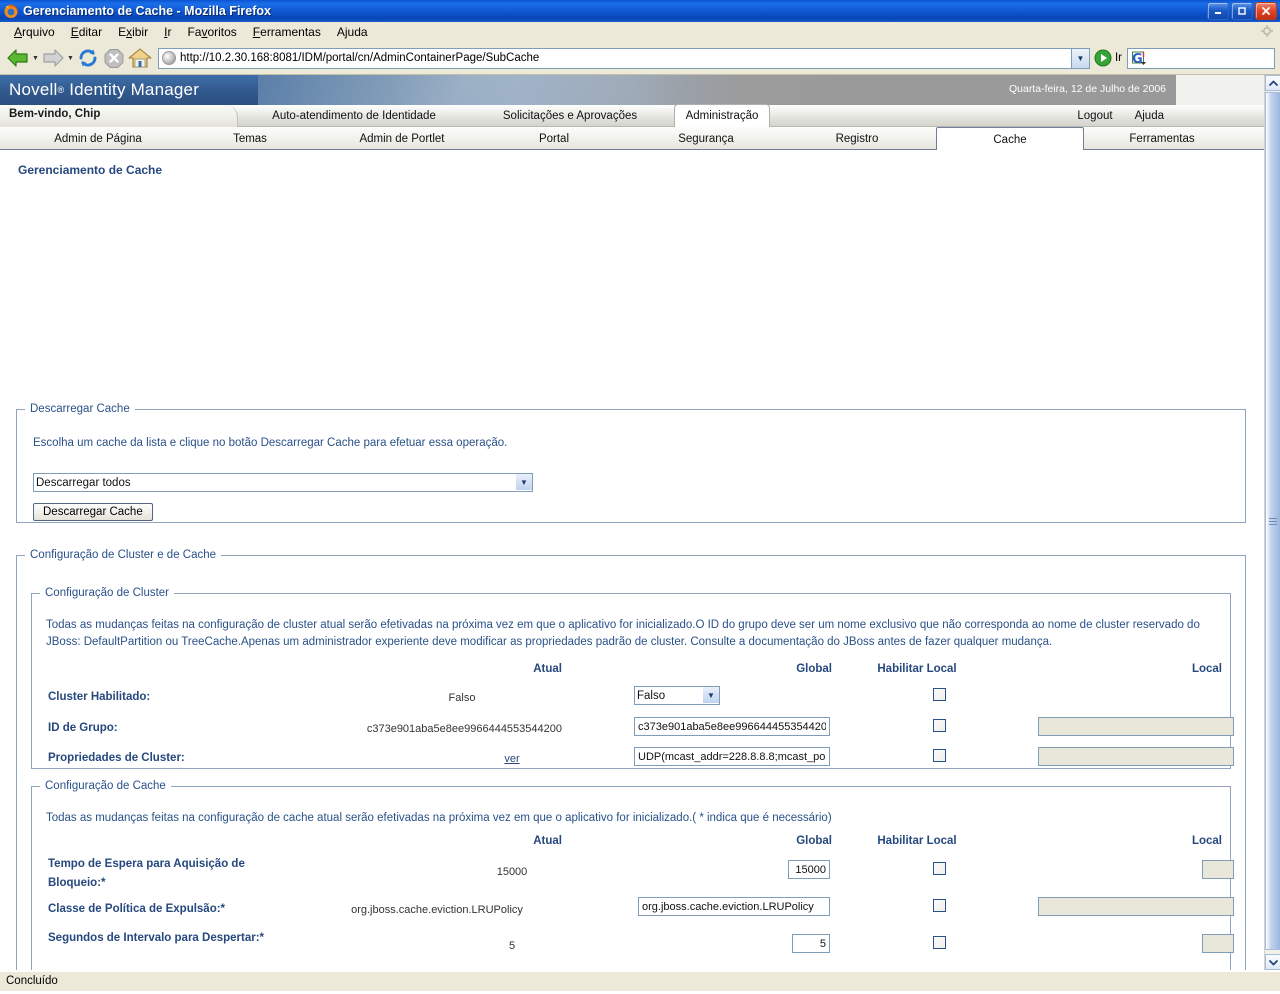  Describe the element at coordinates (570, 116) in the screenshot. I see `tab-solicitacoes: Solicitações e Aprovações` at that location.